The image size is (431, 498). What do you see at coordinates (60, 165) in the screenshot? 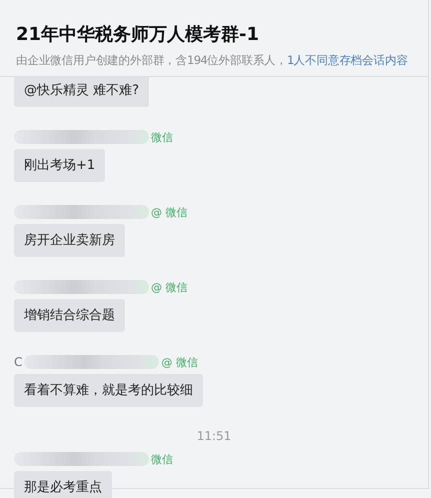
I see `message-bubble: 刚出考场+1` at bounding box center [60, 165].